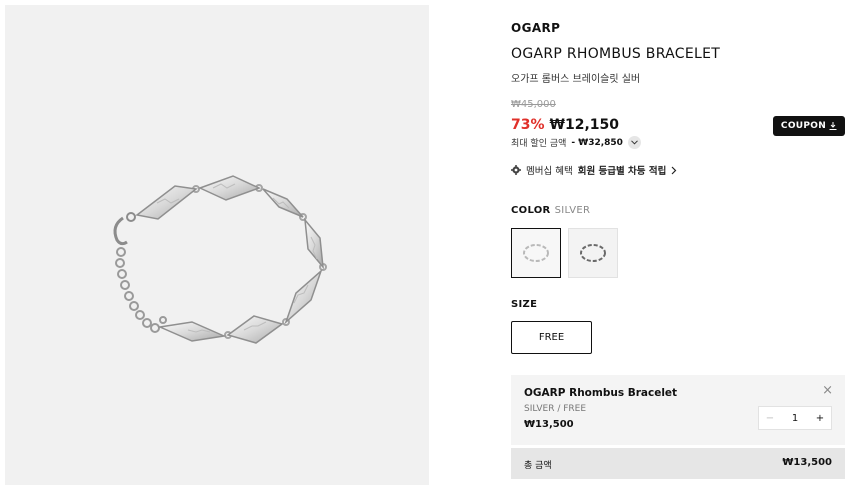  Describe the element at coordinates (674, 170) in the screenshot. I see `chevron-right-icon` at that location.